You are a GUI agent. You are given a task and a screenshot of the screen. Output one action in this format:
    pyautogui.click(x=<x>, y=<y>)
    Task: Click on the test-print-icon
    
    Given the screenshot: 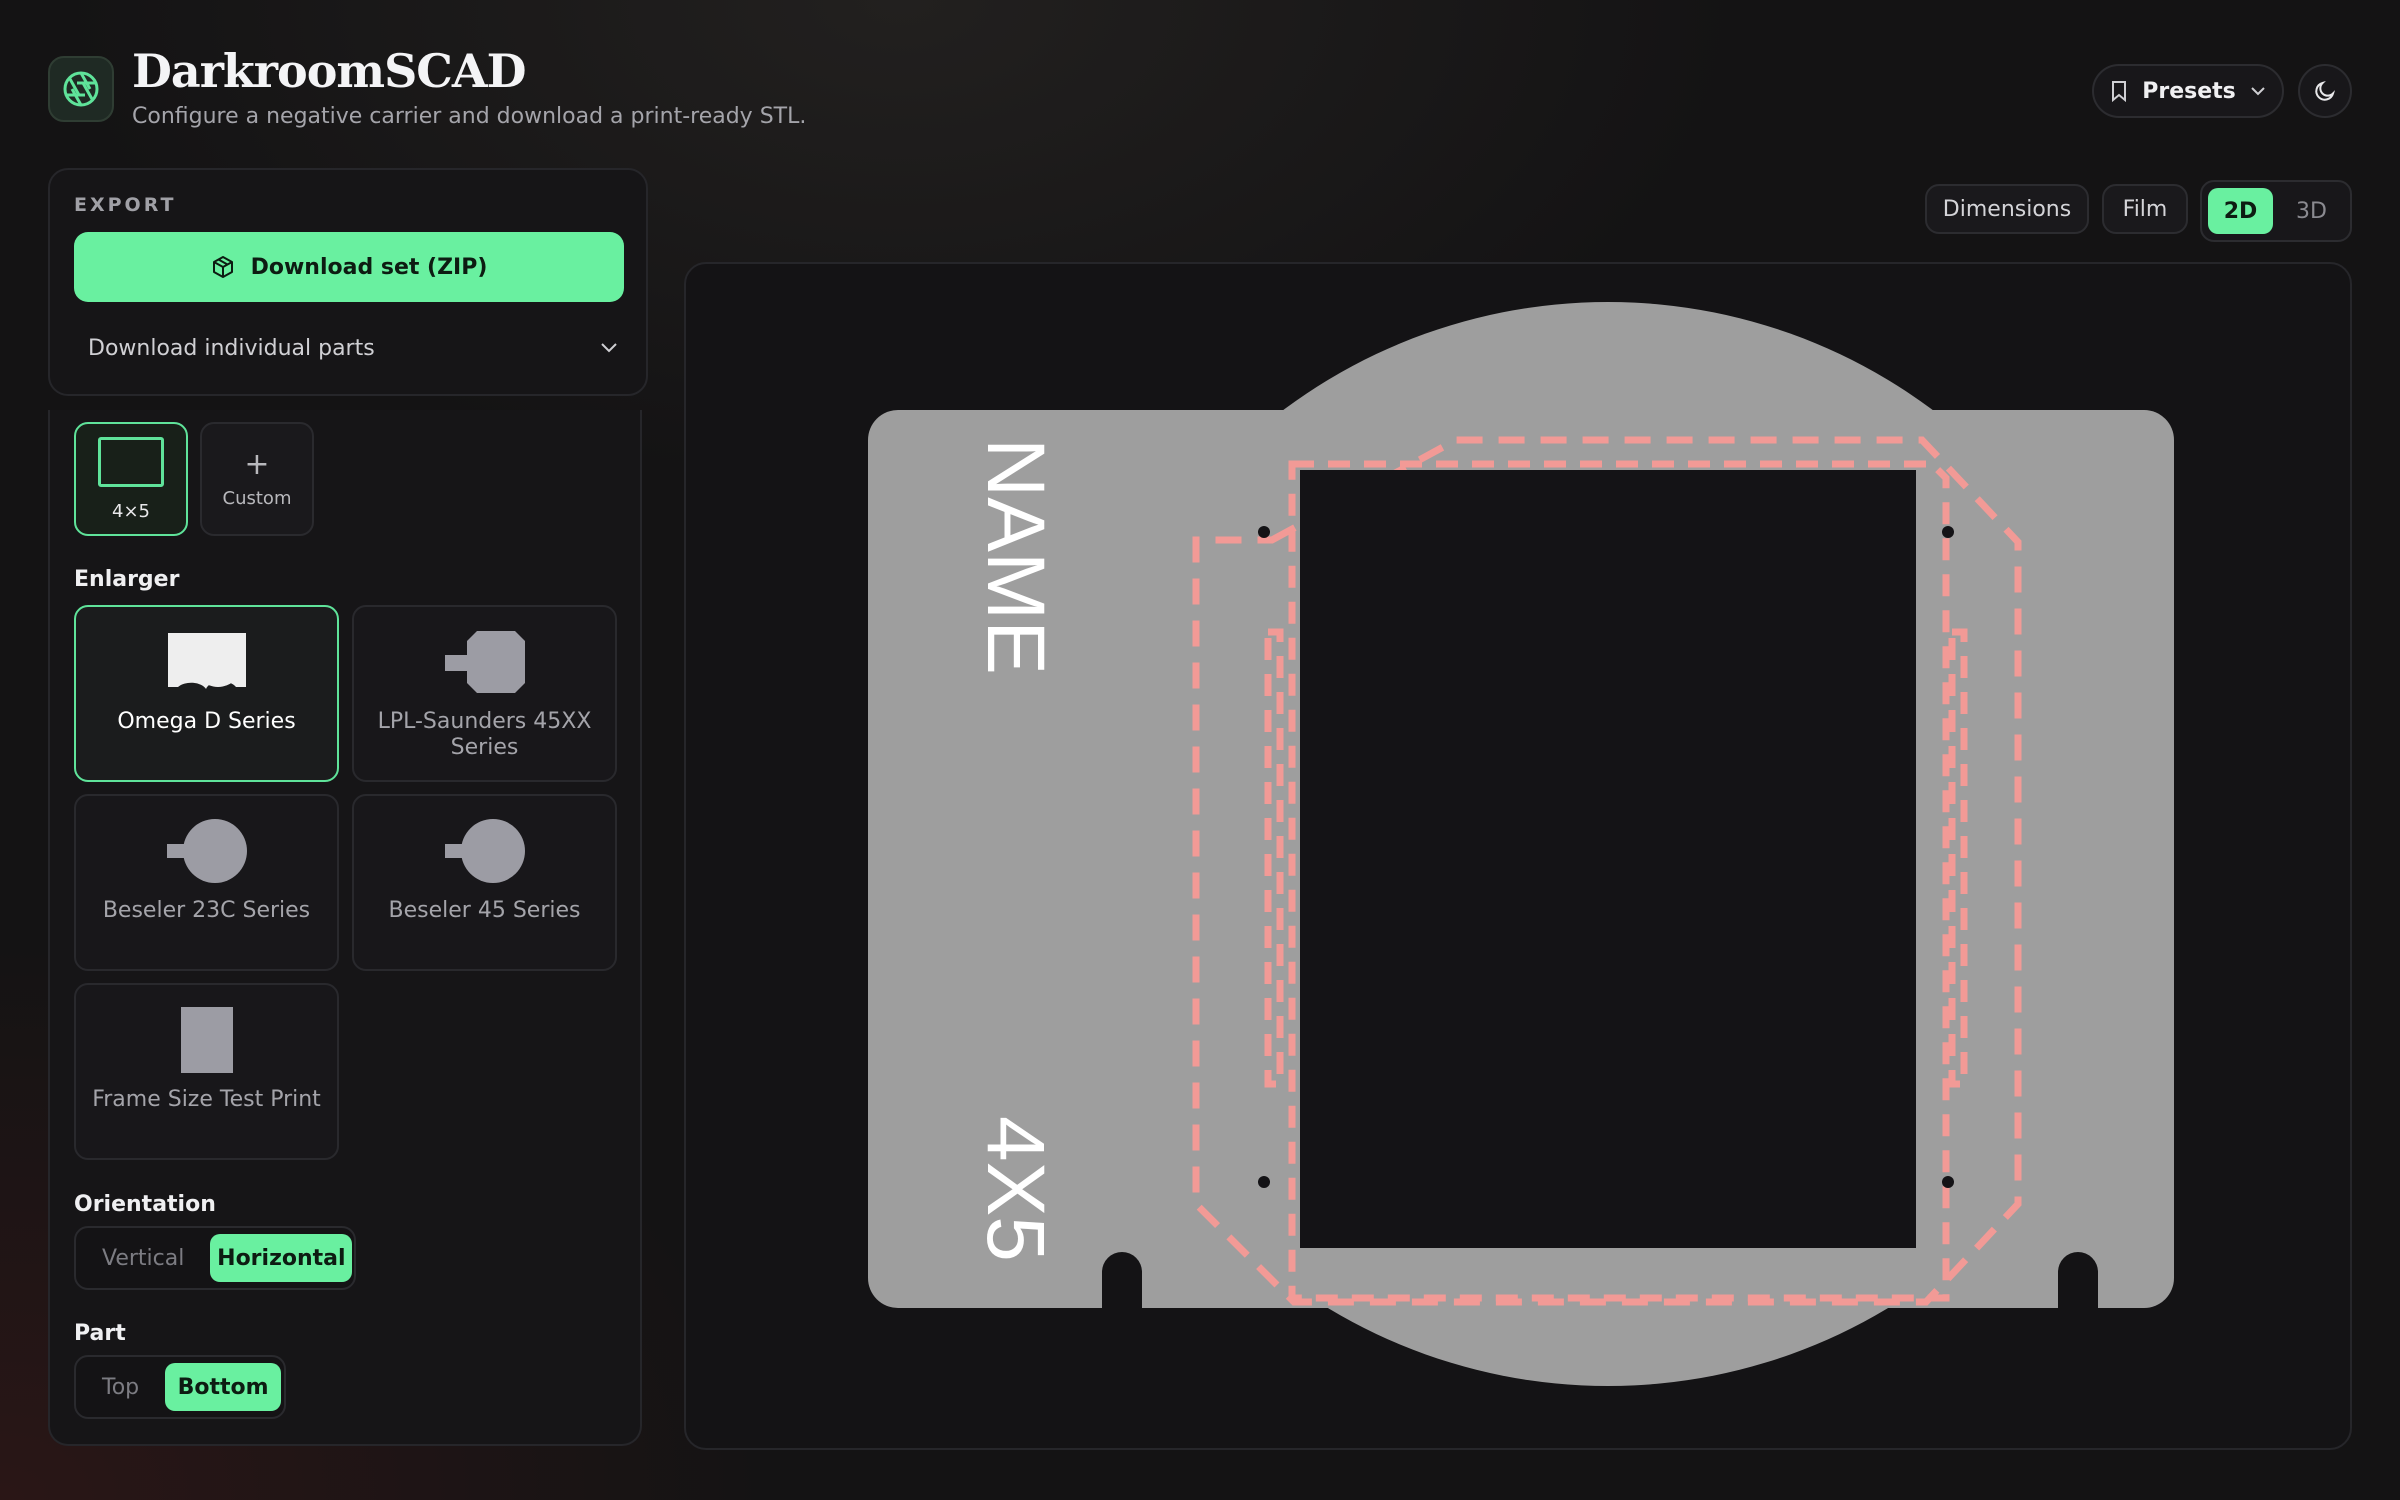 What is the action you would take?
    pyautogui.click(x=206, y=1040)
    